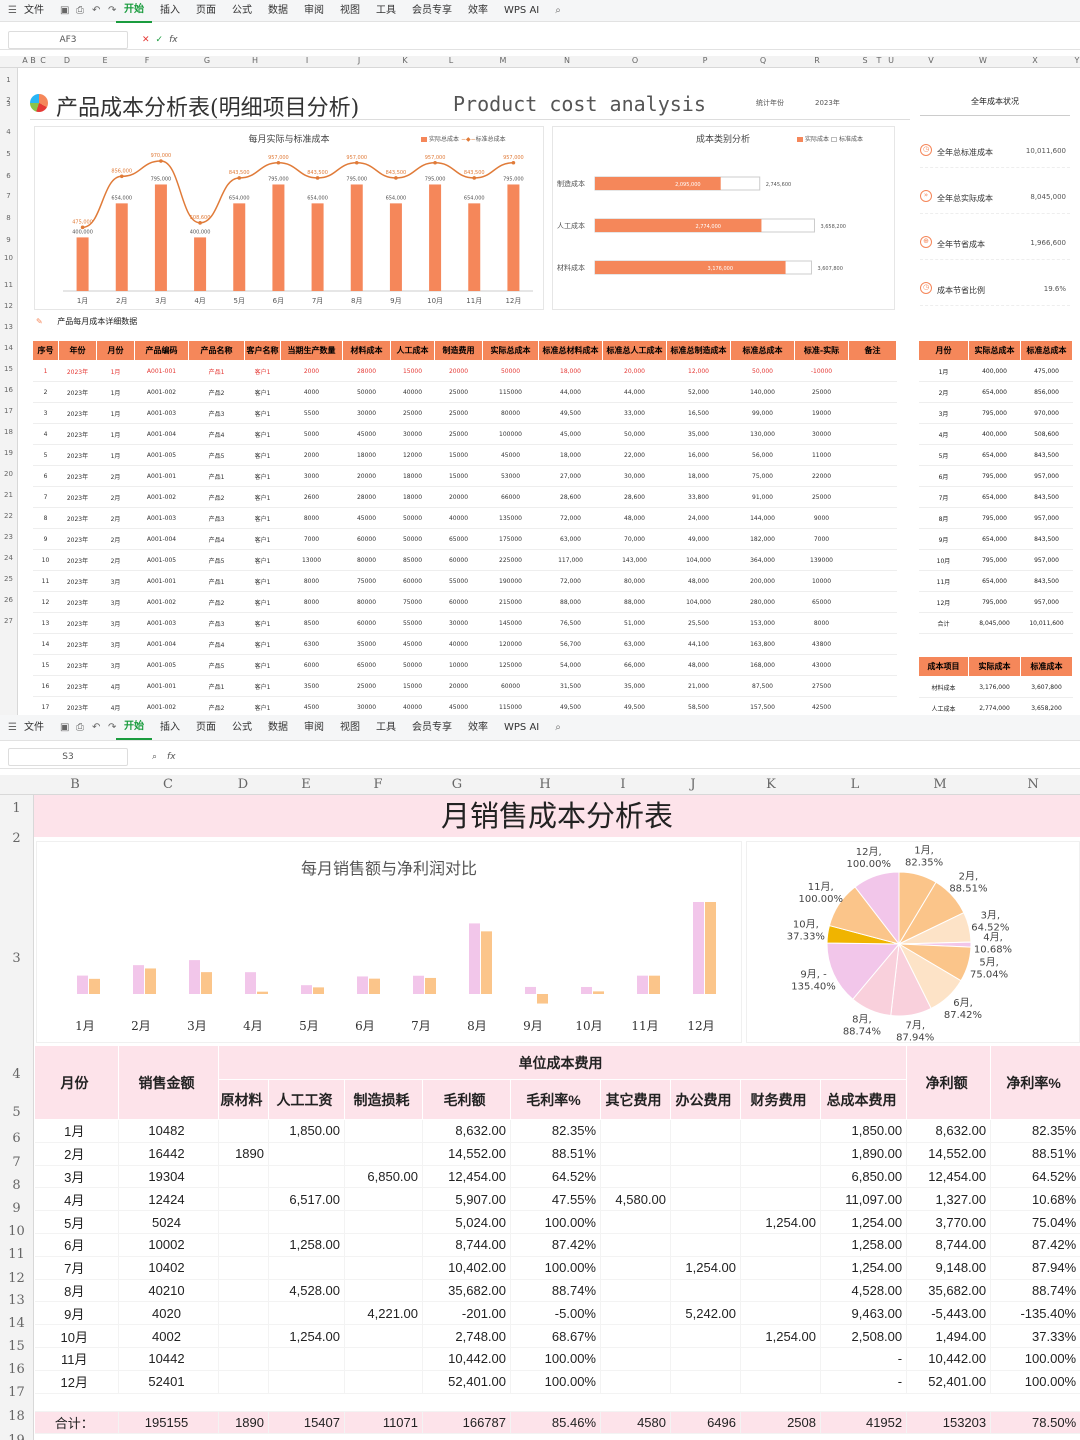  Describe the element at coordinates (570, 371) in the screenshot. I see `cell: 18,000` at that location.